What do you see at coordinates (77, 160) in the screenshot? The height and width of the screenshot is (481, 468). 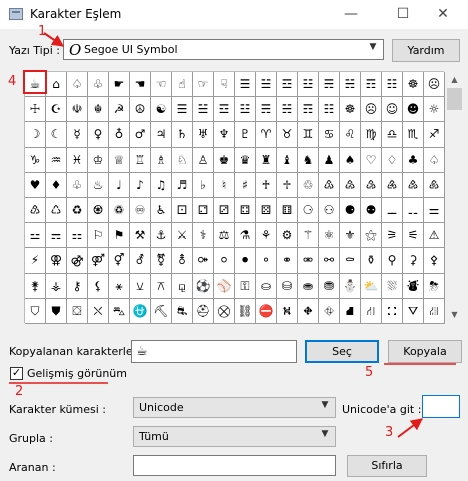 I see `grid-char-cell: ♓` at bounding box center [77, 160].